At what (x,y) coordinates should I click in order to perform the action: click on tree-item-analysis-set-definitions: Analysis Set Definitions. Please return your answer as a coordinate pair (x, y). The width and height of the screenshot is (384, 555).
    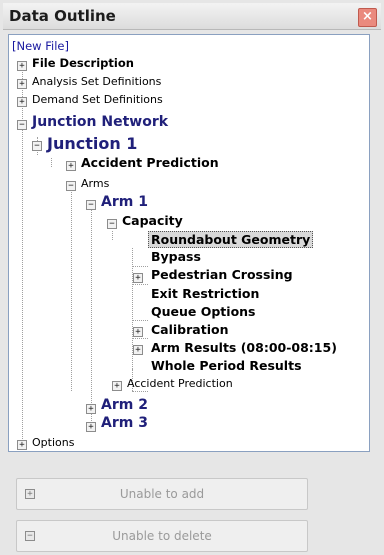
    Looking at the image, I should click on (96, 81).